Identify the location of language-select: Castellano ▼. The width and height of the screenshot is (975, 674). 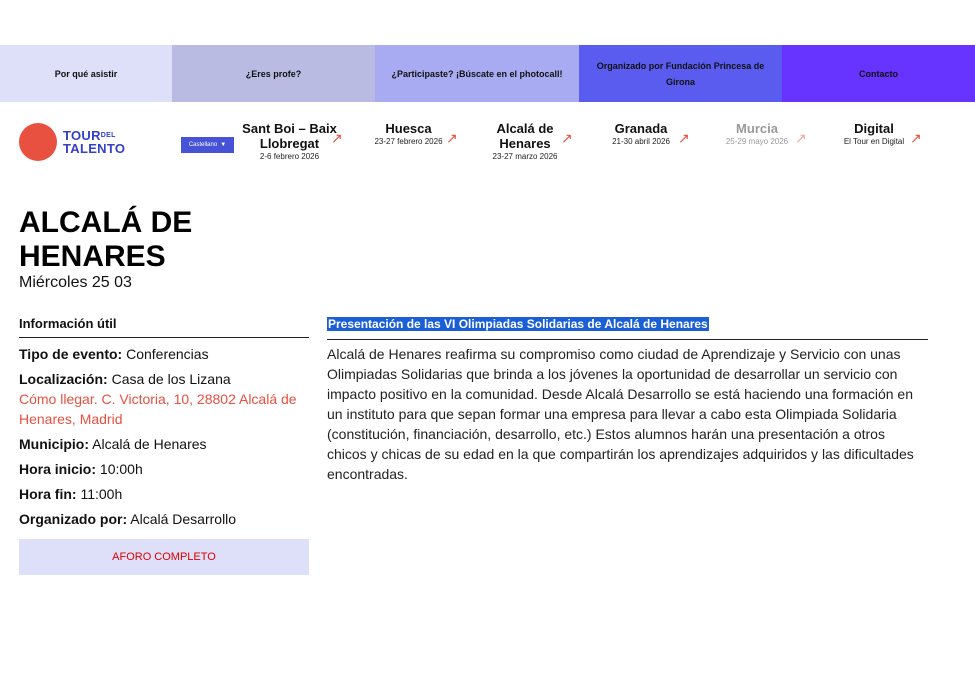
(207, 145).